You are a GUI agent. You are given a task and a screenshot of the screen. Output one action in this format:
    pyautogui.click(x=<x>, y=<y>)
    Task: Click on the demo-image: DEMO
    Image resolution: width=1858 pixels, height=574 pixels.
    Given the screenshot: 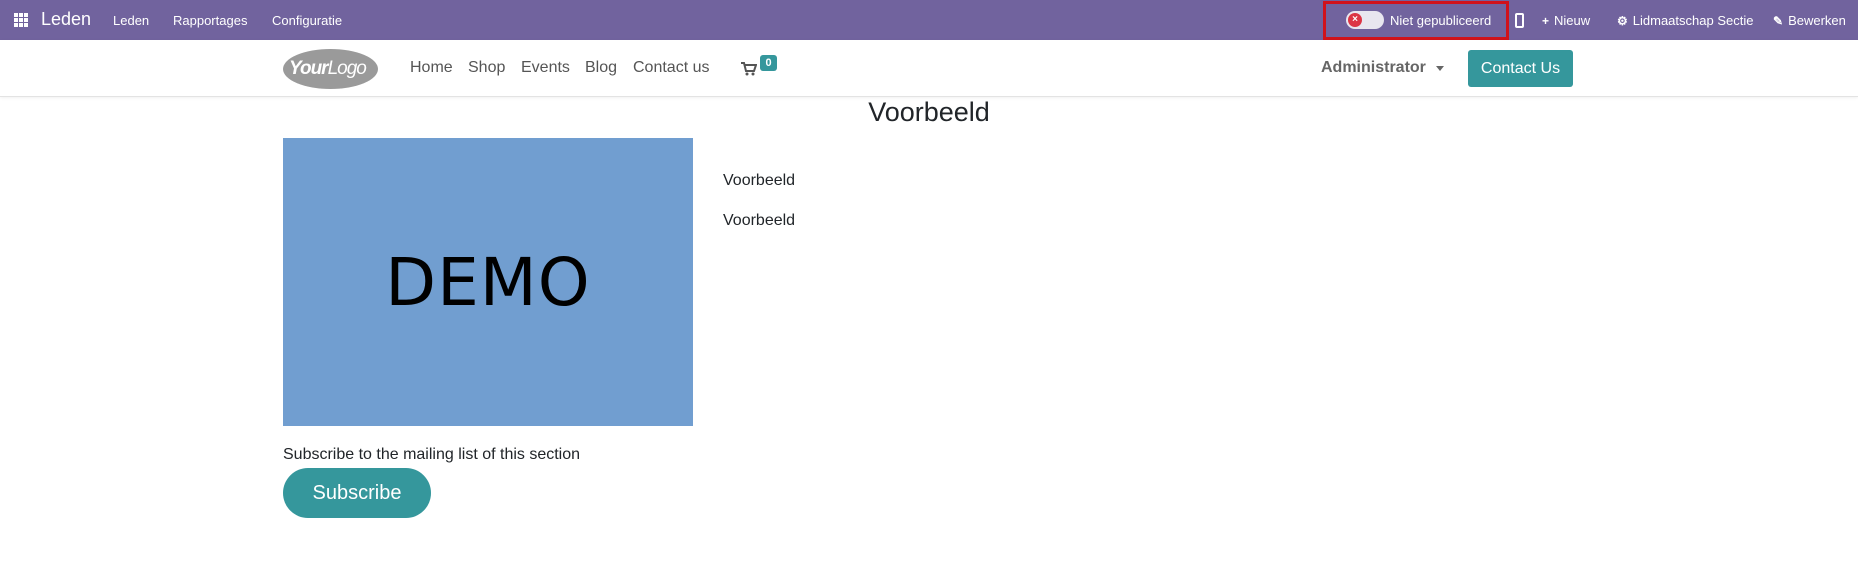 What is the action you would take?
    pyautogui.click(x=488, y=282)
    